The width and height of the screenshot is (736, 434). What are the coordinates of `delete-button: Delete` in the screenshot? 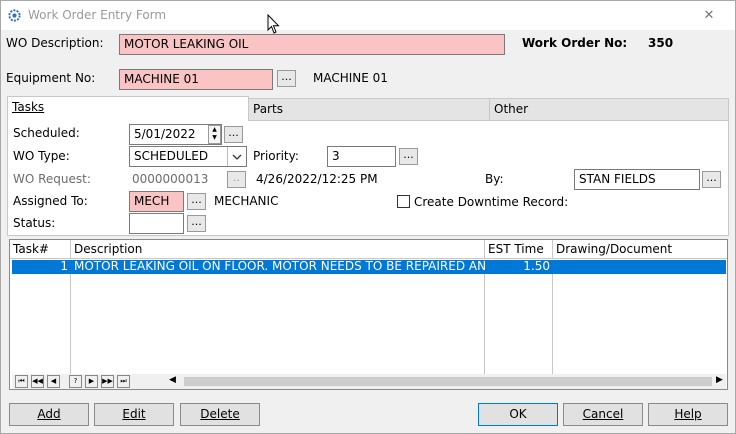 It's located at (220, 414).